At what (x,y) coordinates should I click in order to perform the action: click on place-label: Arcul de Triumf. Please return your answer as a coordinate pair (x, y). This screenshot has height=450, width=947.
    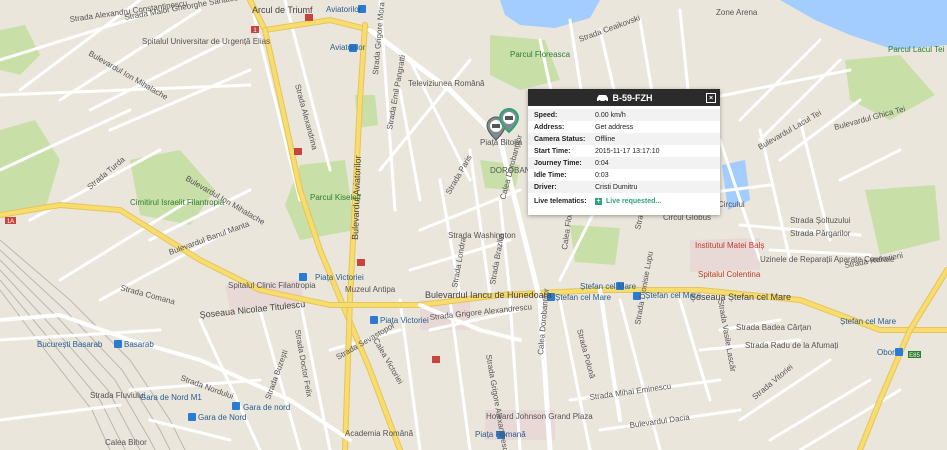
    Looking at the image, I should click on (282, 10).